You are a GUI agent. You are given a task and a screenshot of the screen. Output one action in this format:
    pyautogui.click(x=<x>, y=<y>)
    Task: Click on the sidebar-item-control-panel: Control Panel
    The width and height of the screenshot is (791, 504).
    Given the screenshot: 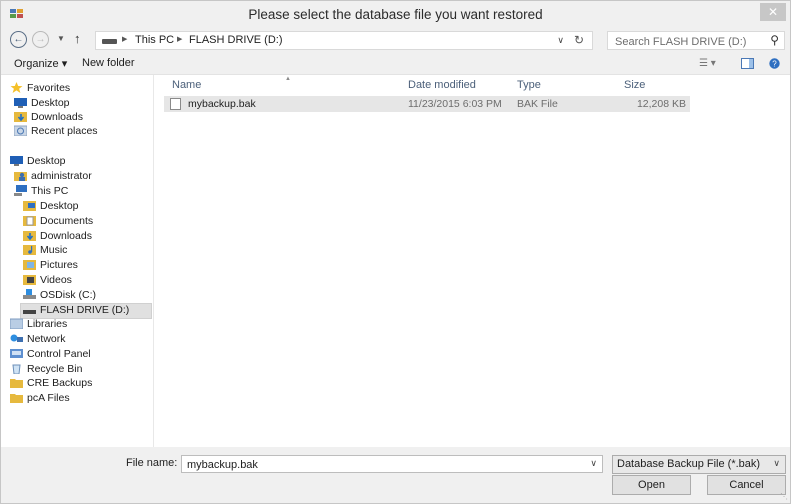 What is the action you would take?
    pyautogui.click(x=50, y=355)
    